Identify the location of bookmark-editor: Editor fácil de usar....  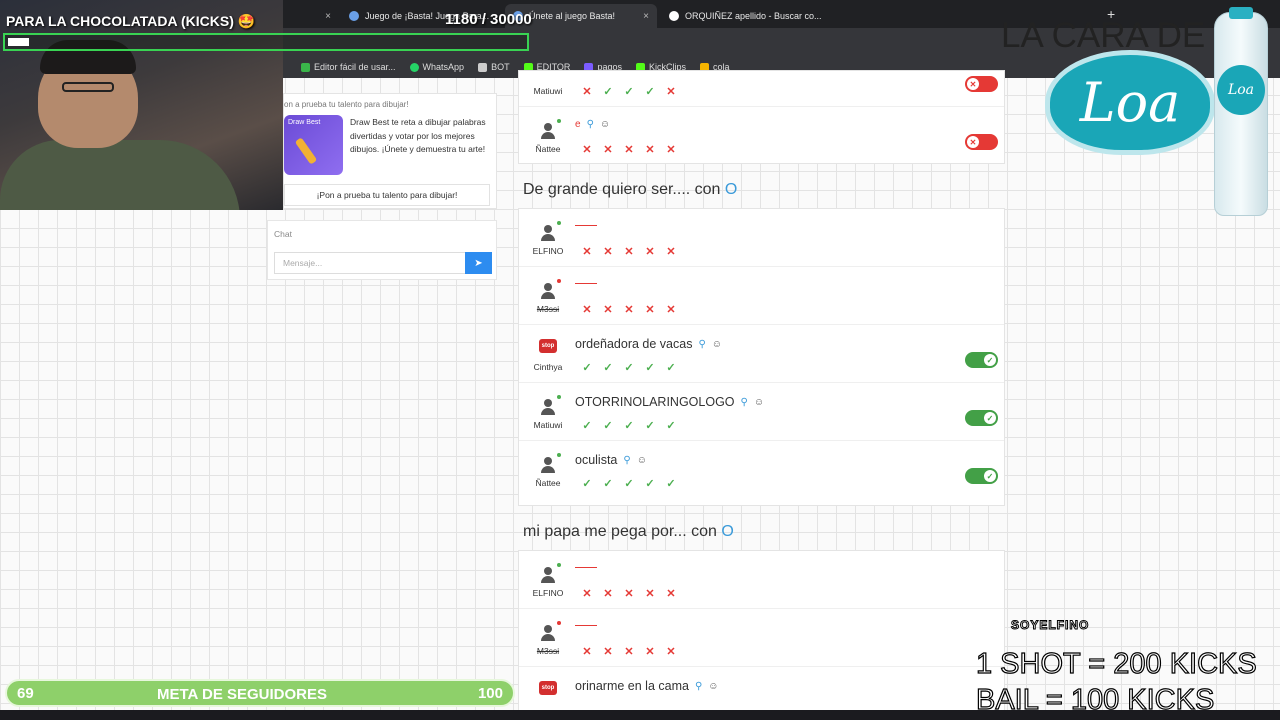
(348, 67).